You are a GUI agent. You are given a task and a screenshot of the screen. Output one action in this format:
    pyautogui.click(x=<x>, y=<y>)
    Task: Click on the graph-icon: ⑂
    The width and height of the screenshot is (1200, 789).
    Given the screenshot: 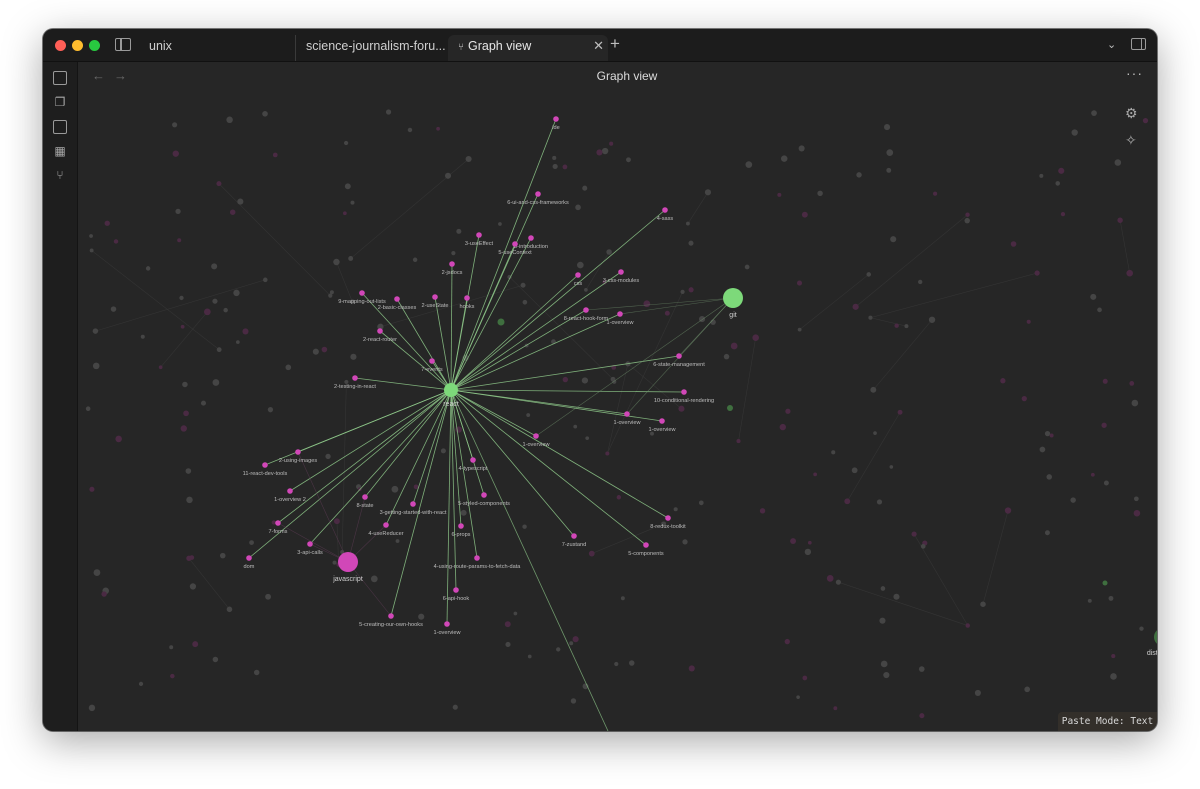 What is the action you would take?
    pyautogui.click(x=60, y=175)
    